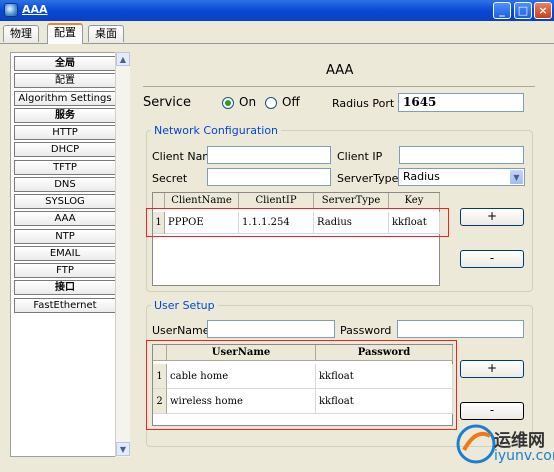 This screenshot has height=472, width=554. I want to click on heading-divider, so click(339, 86).